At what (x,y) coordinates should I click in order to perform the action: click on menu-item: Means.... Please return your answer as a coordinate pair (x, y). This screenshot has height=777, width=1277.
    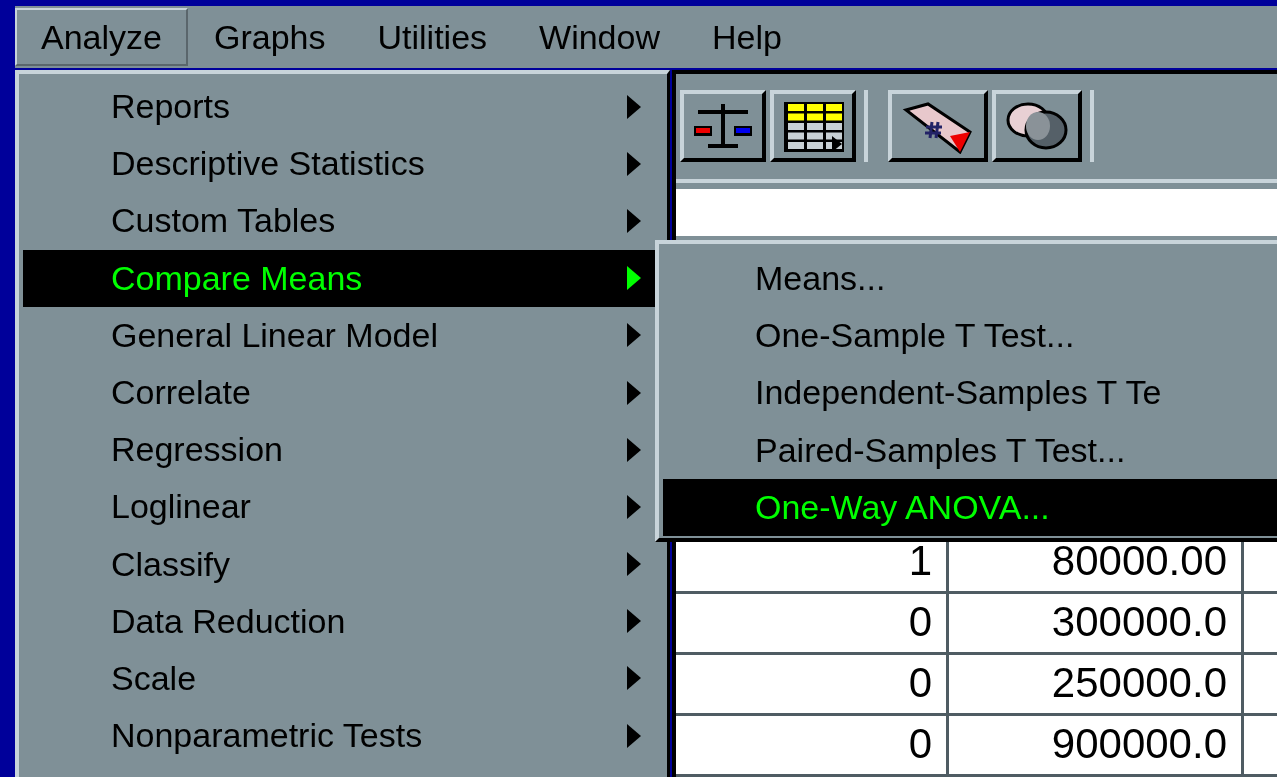
    Looking at the image, I should click on (970, 279).